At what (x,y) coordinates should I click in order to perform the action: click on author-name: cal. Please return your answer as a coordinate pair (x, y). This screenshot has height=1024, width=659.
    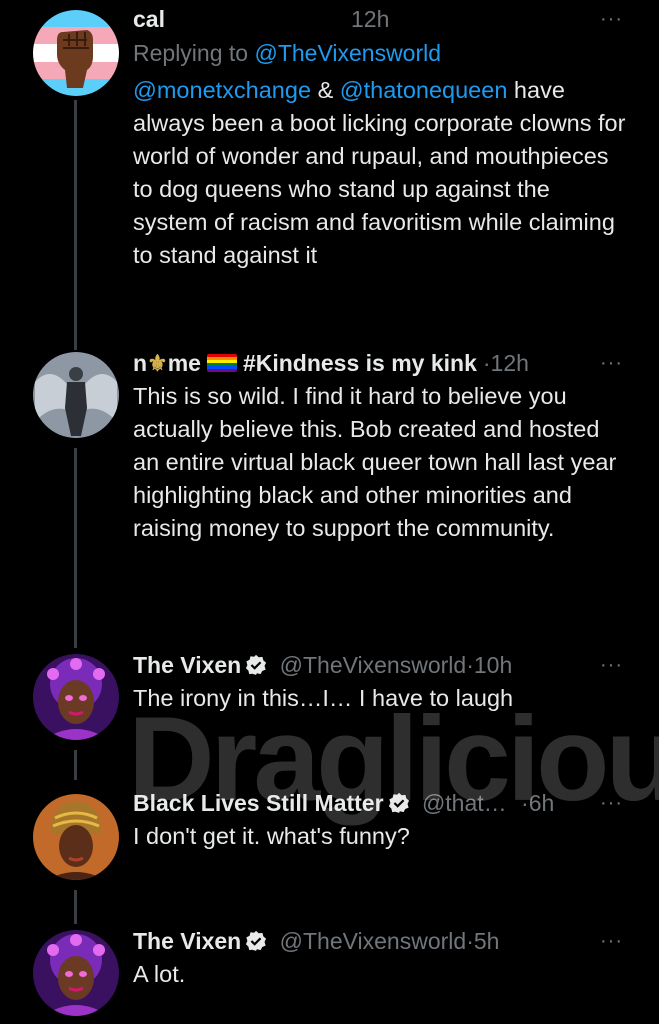
    Looking at the image, I should click on (149, 19).